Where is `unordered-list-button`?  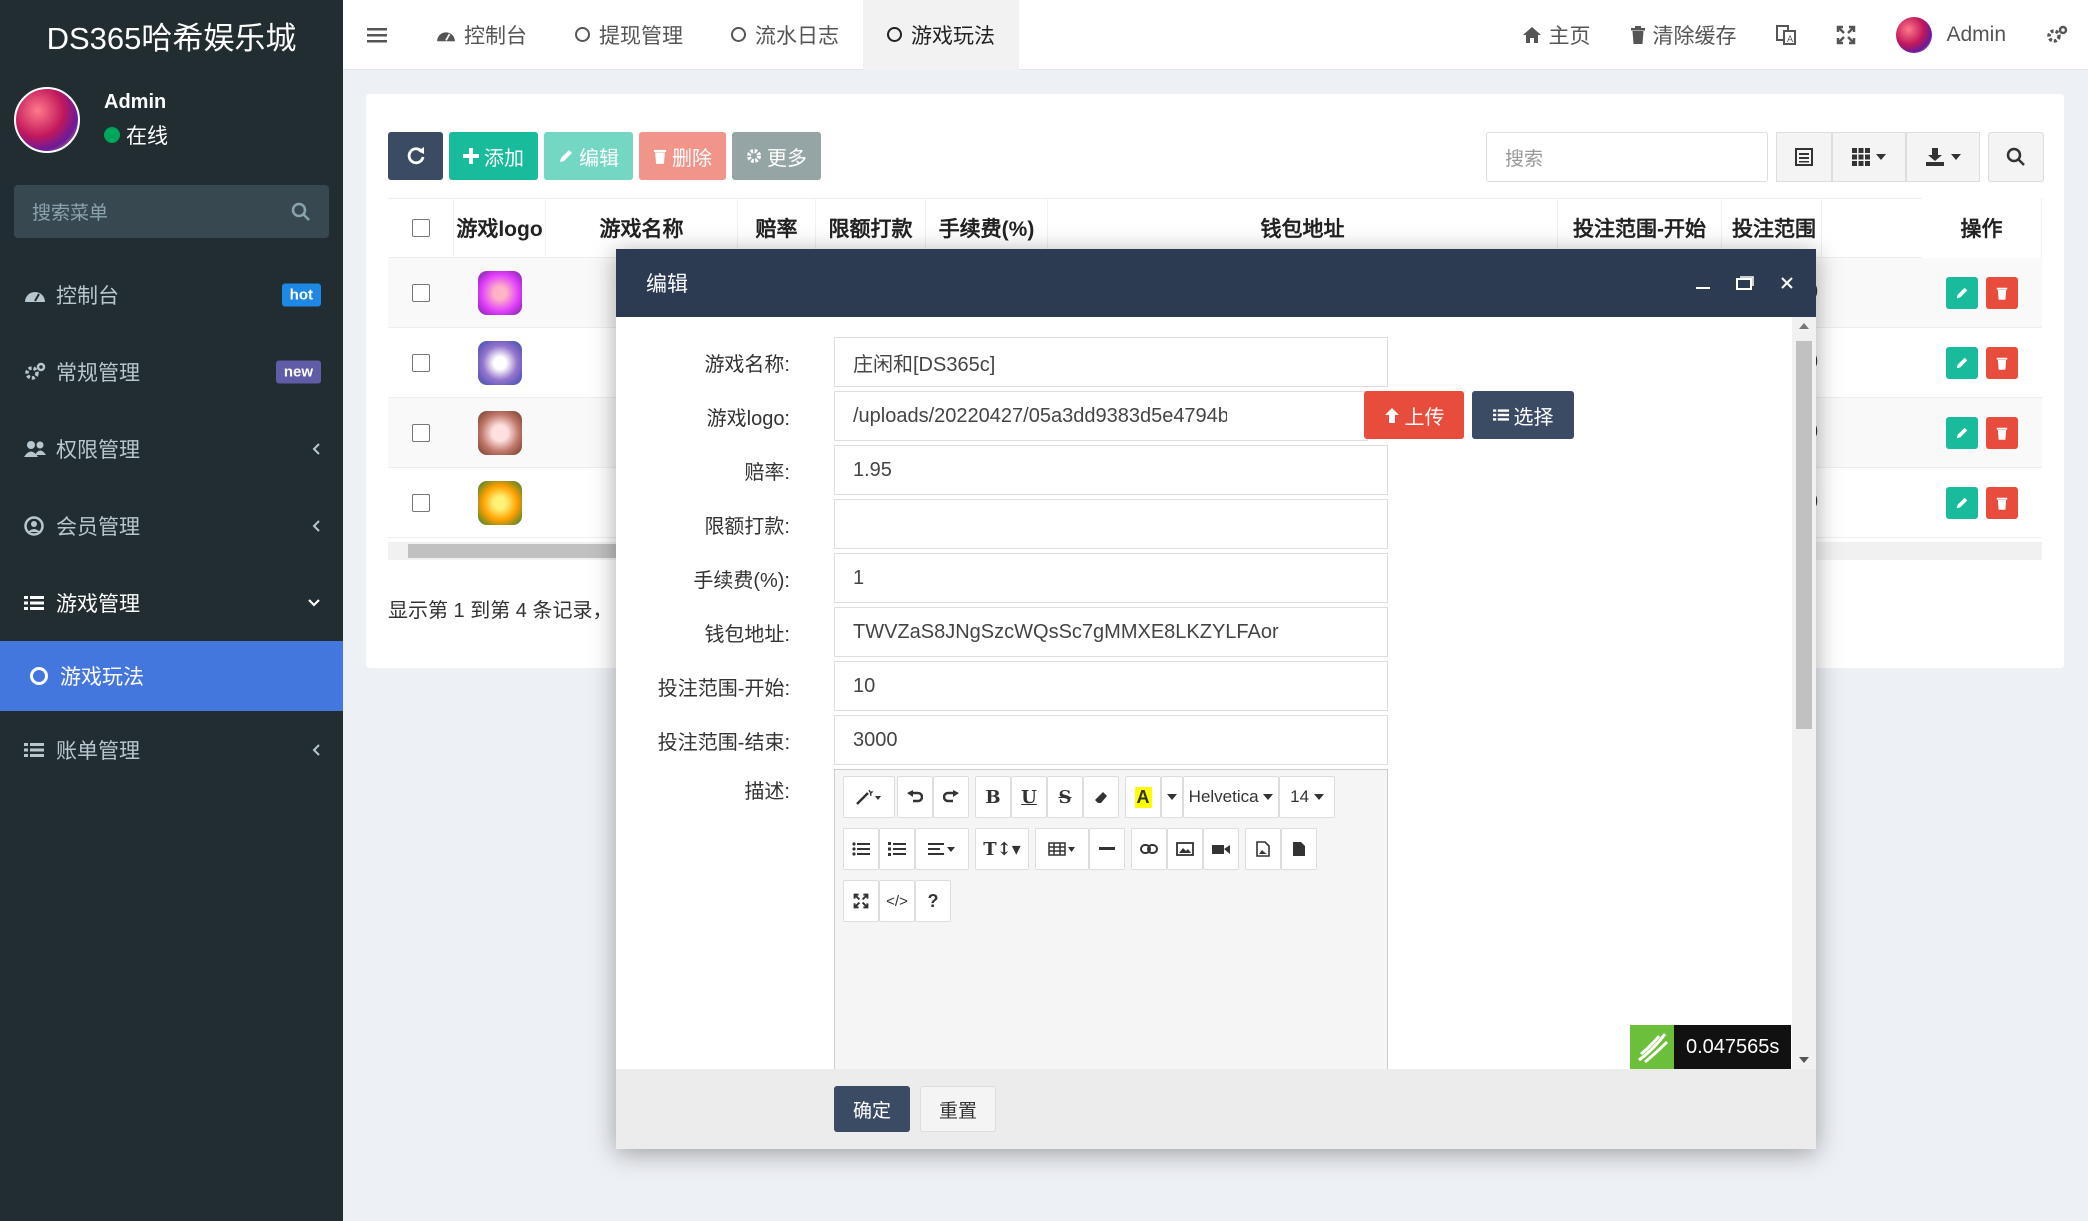 unordered-list-button is located at coordinates (861, 849).